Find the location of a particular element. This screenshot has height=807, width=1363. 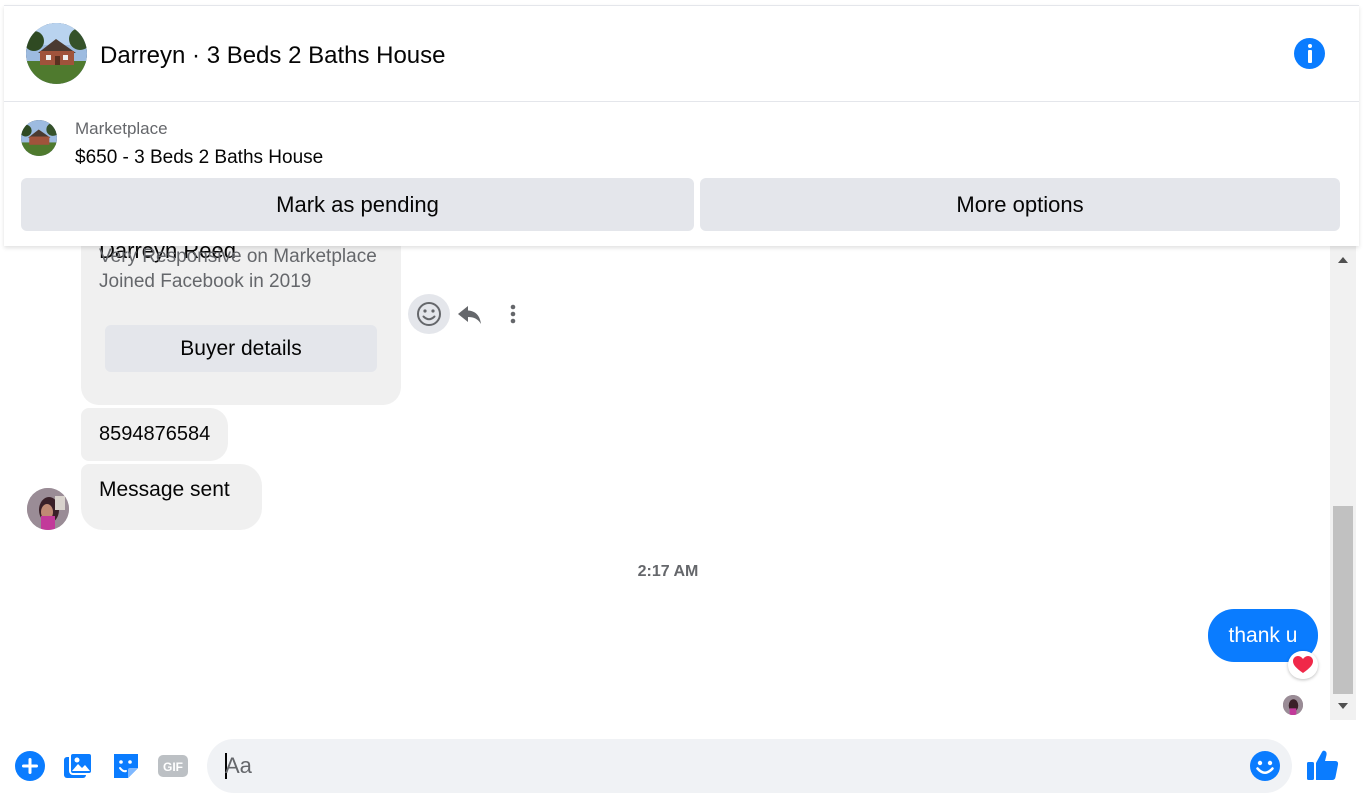

sticker-icon is located at coordinates (126, 766).